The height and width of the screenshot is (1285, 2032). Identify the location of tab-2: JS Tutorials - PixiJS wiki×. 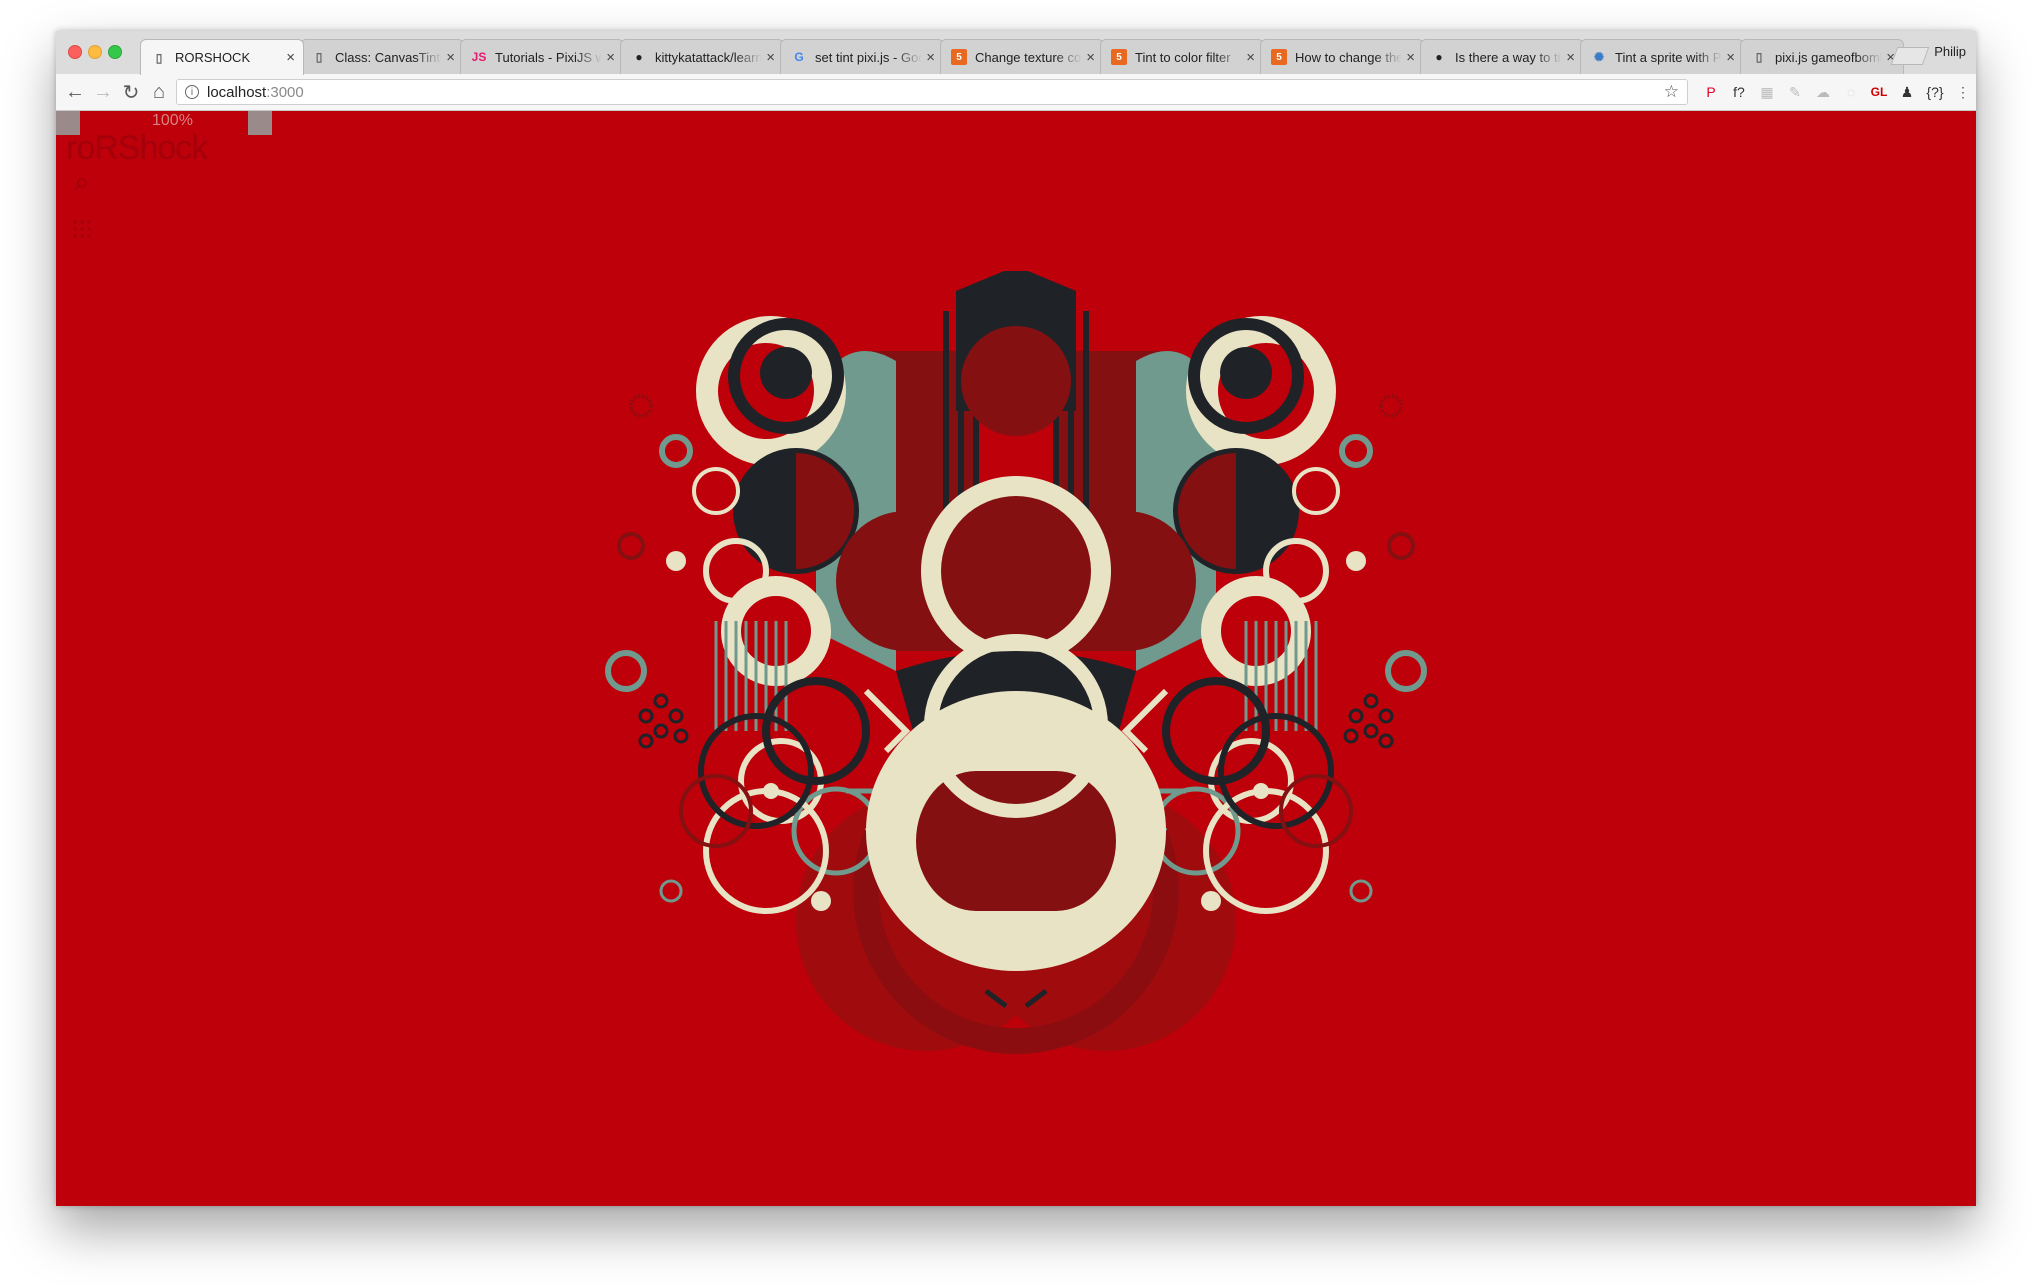
(542, 56).